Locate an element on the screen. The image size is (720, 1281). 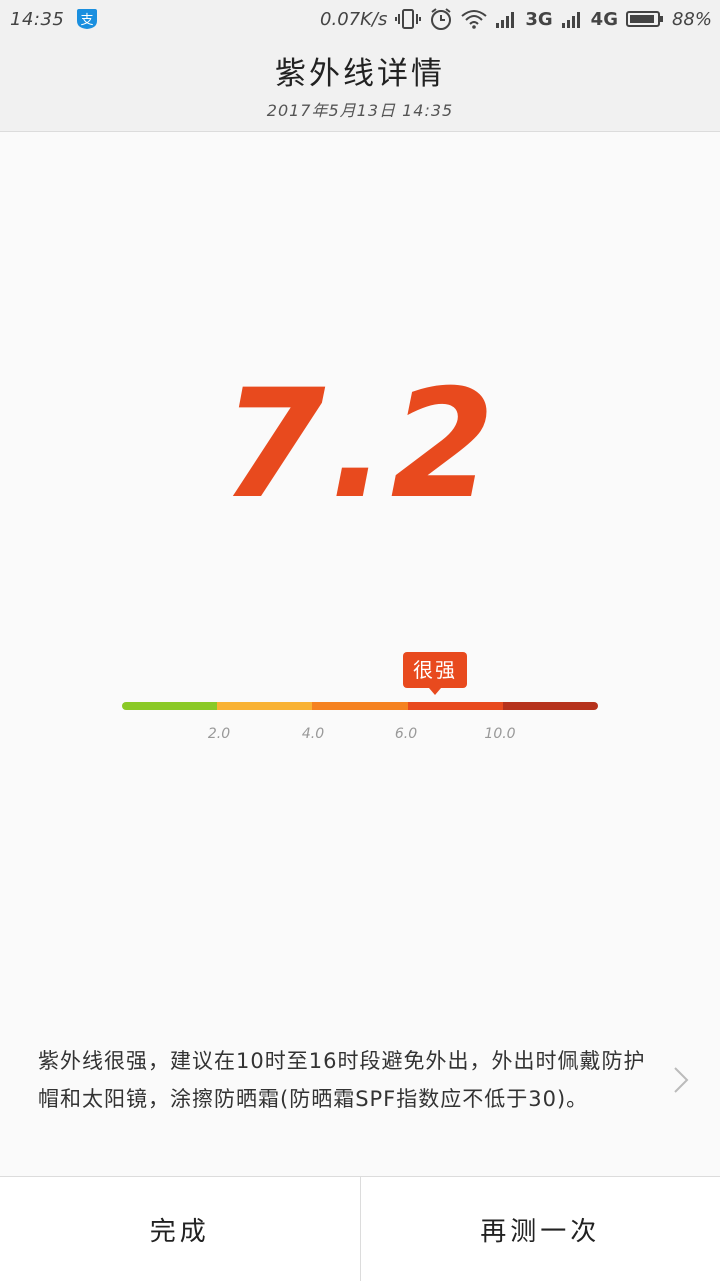
page-header: 紫外线详情 2017年5月13日 14:35 is located at coordinates (360, 86).